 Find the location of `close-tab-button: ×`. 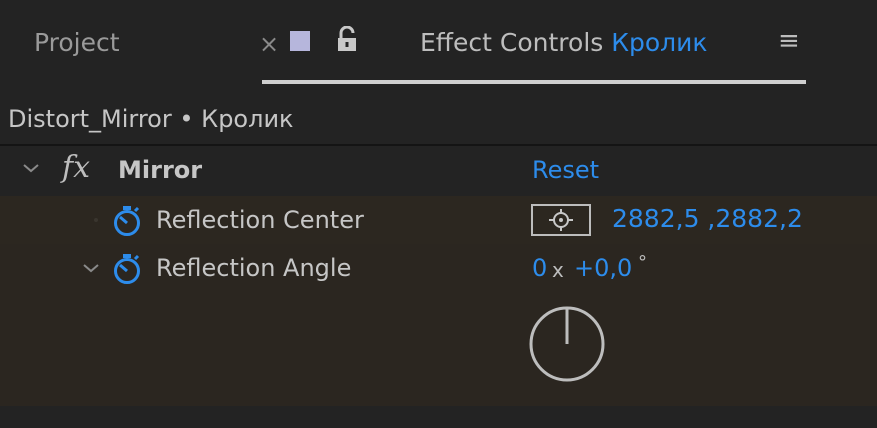

close-tab-button: × is located at coordinates (269, 44).